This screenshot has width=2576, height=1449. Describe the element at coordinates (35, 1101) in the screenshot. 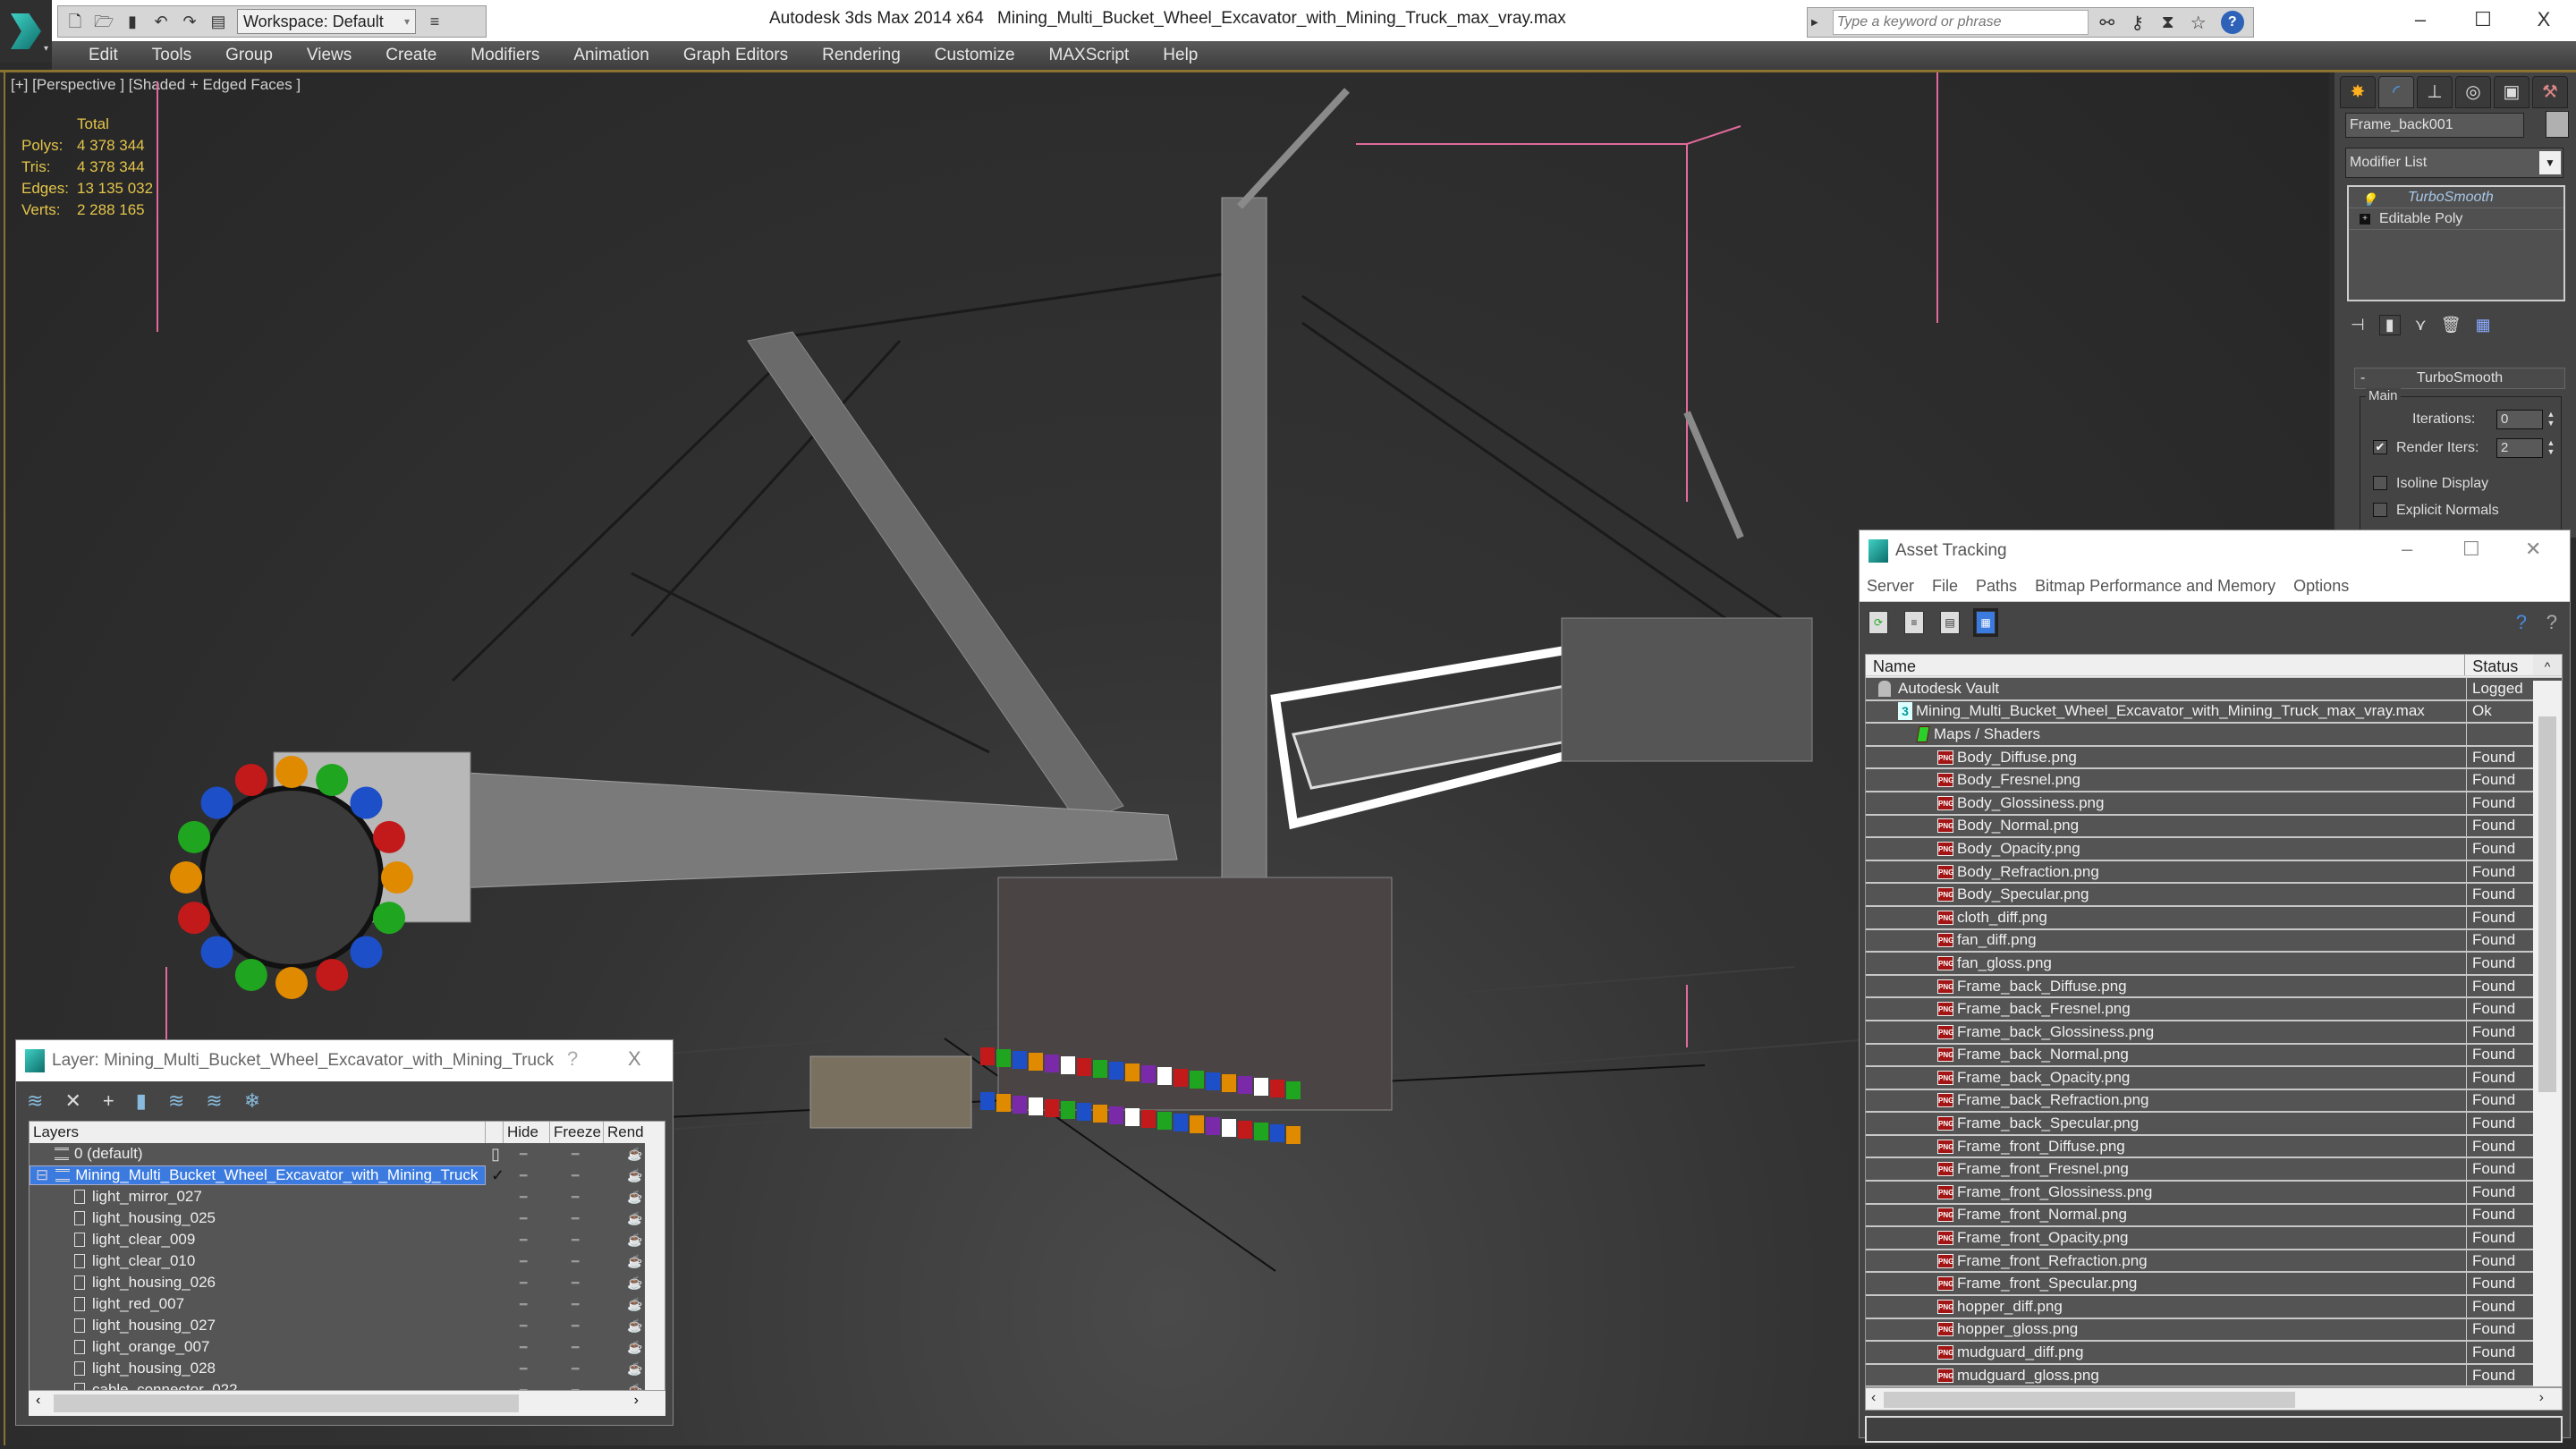

I see `new-layer-icon: ≋` at that location.